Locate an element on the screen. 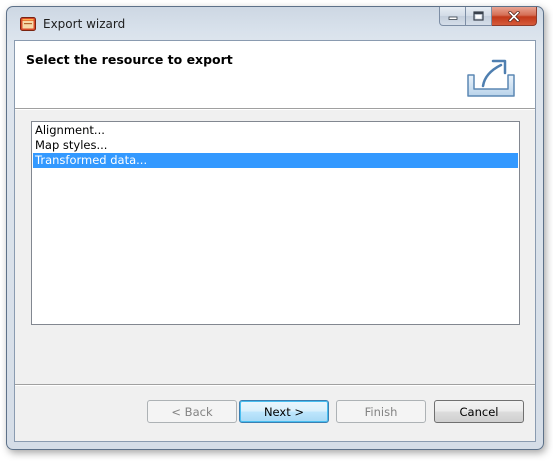  close-button is located at coordinates (514, 16).